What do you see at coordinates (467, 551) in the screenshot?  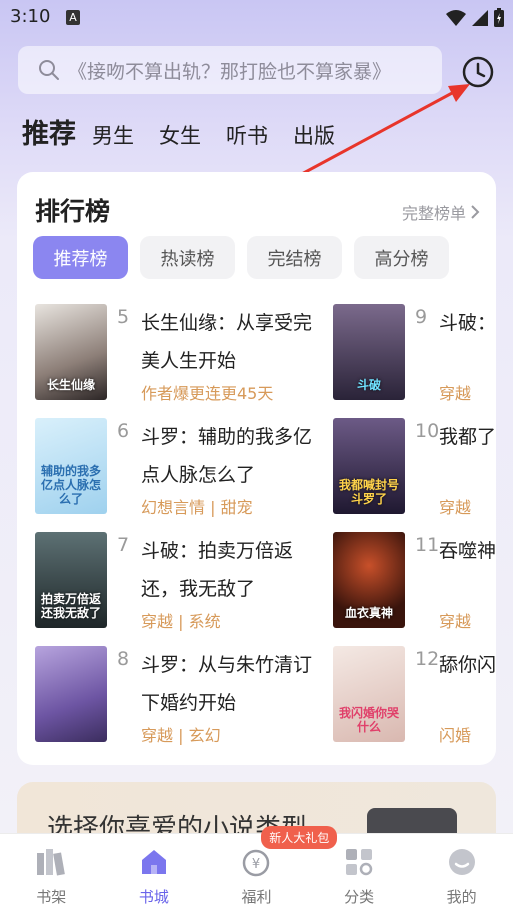 I see `book-title: 吞噬神` at bounding box center [467, 551].